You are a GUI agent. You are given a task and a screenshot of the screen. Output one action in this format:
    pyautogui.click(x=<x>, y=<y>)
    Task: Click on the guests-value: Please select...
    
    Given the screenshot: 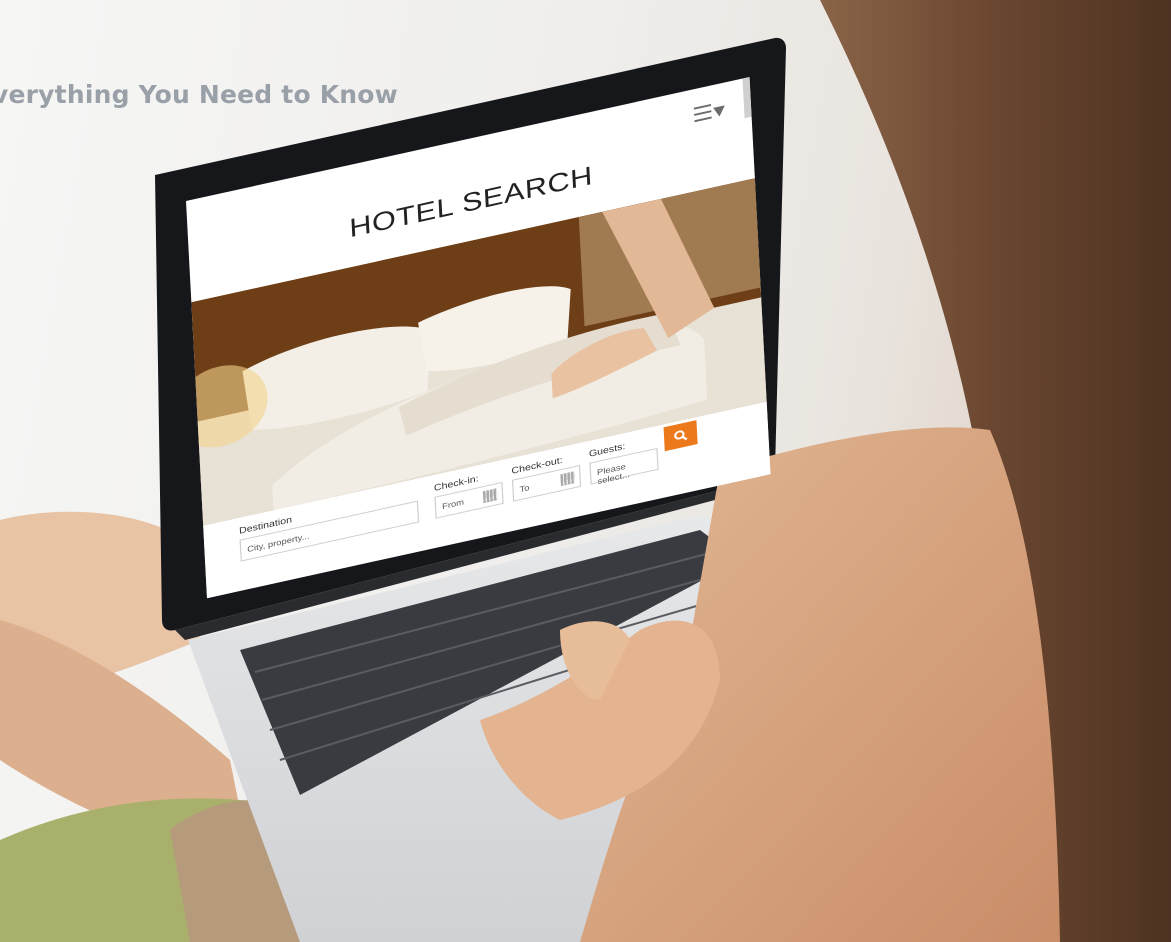 What is the action you would take?
    pyautogui.click(x=613, y=474)
    